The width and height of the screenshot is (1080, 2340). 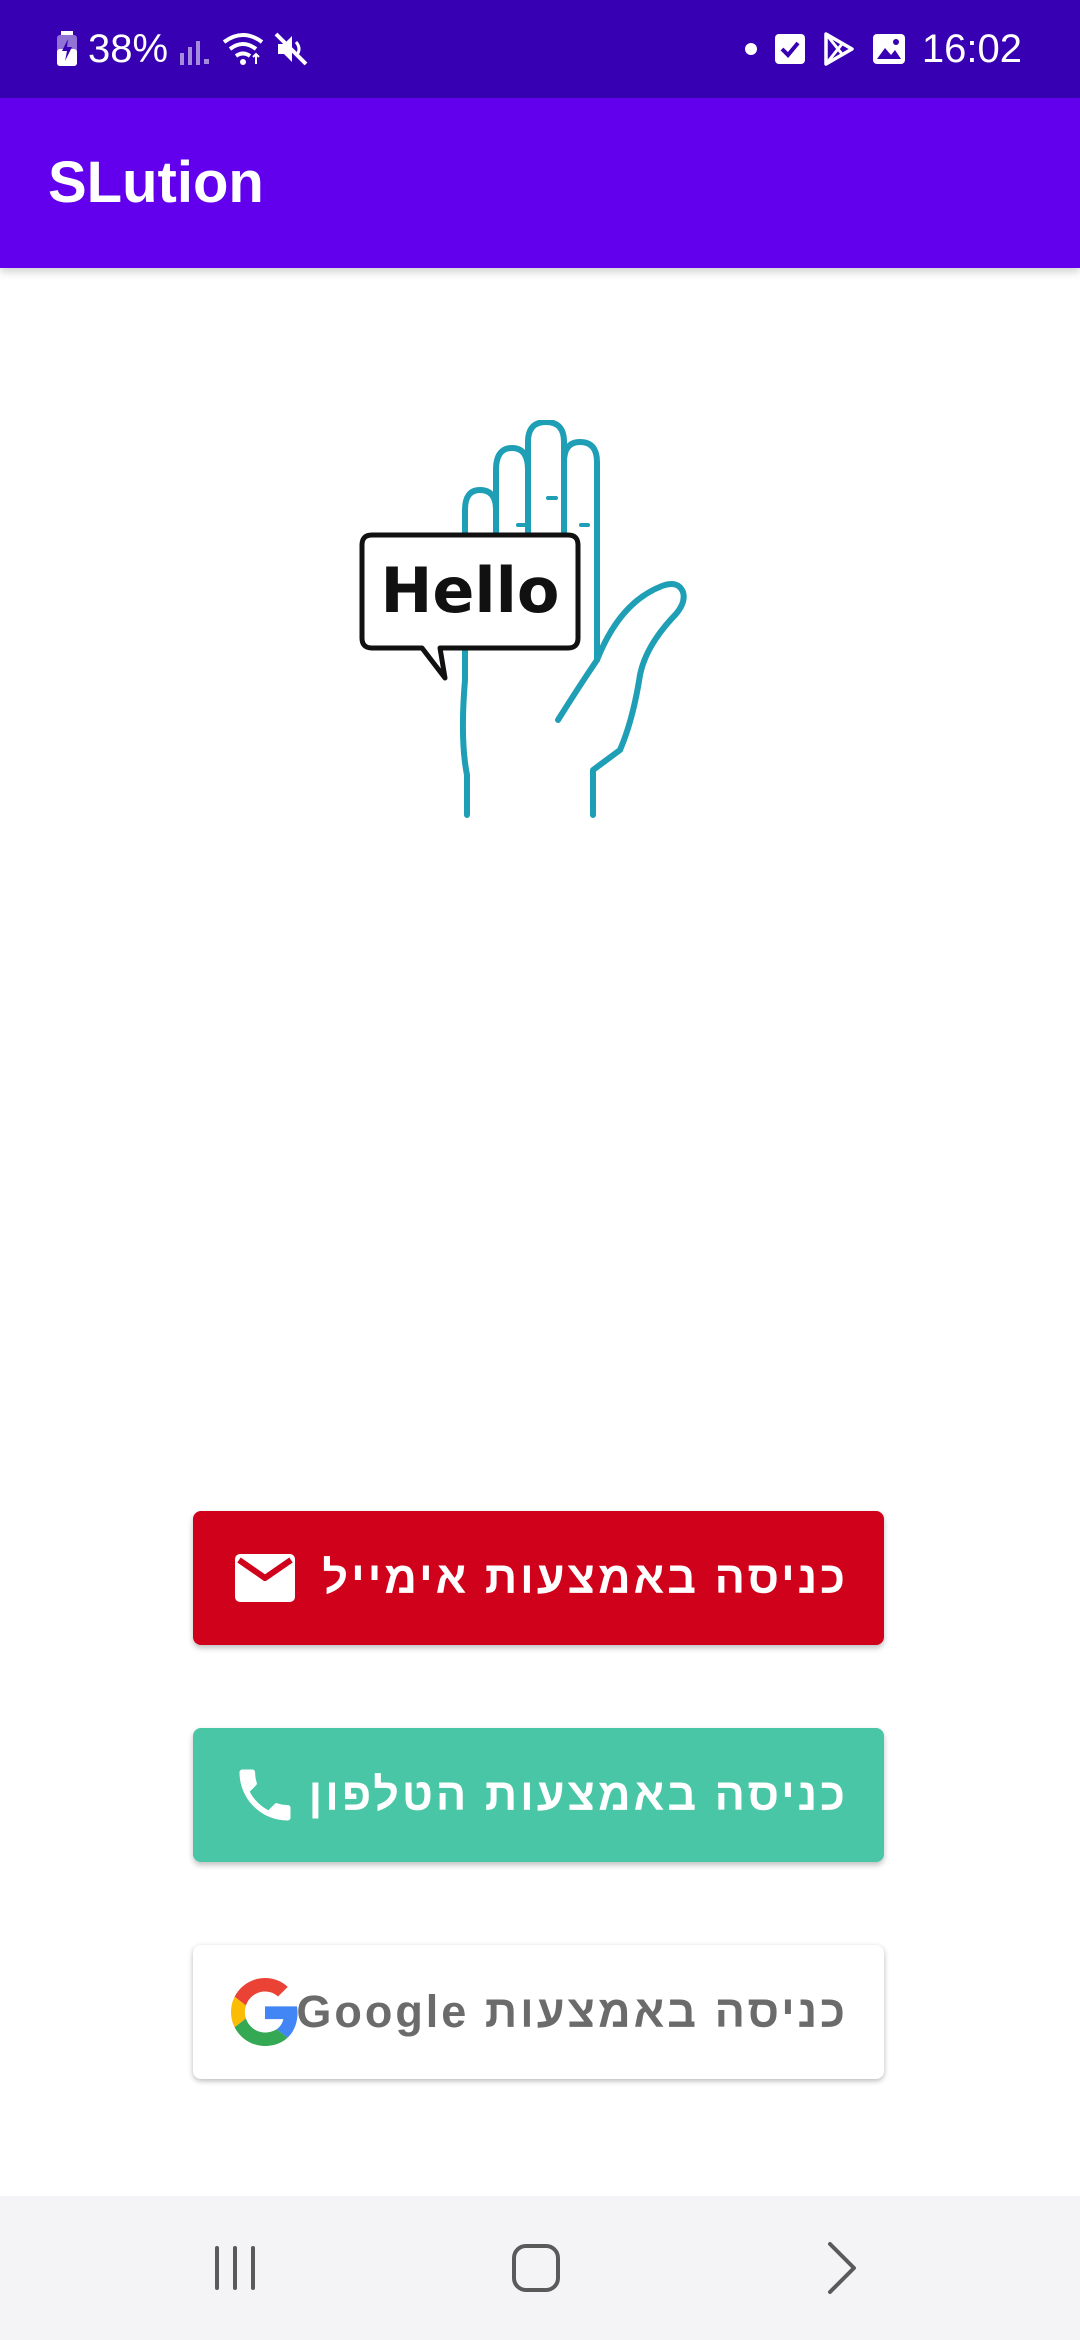 What do you see at coordinates (889, 49) in the screenshot?
I see `gallery-icon` at bounding box center [889, 49].